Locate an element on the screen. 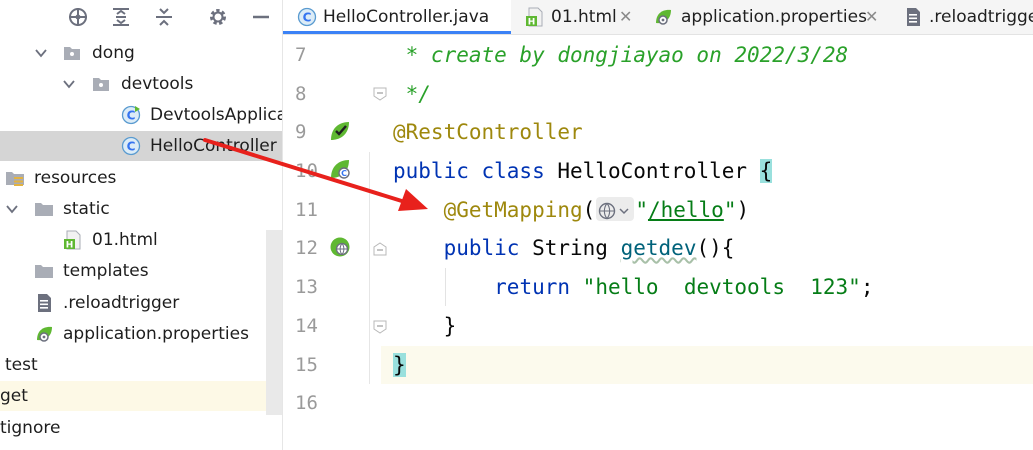 Image resolution: width=1033 pixels, height=450 pixels. tree-item-label: tignore is located at coordinates (30, 428).